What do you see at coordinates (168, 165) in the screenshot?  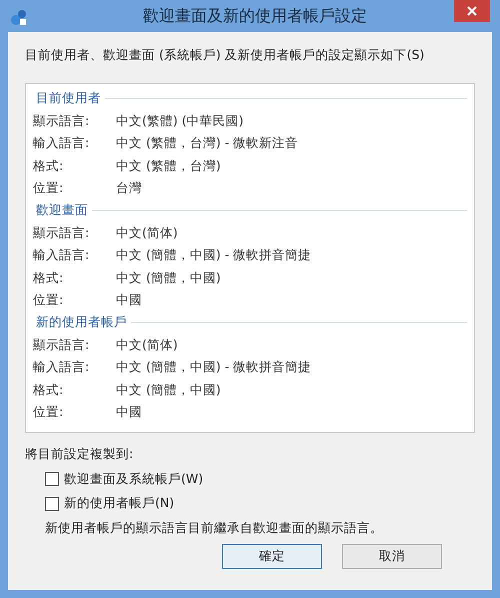 I see `setting-value: 中文 (繁體，台灣)` at bounding box center [168, 165].